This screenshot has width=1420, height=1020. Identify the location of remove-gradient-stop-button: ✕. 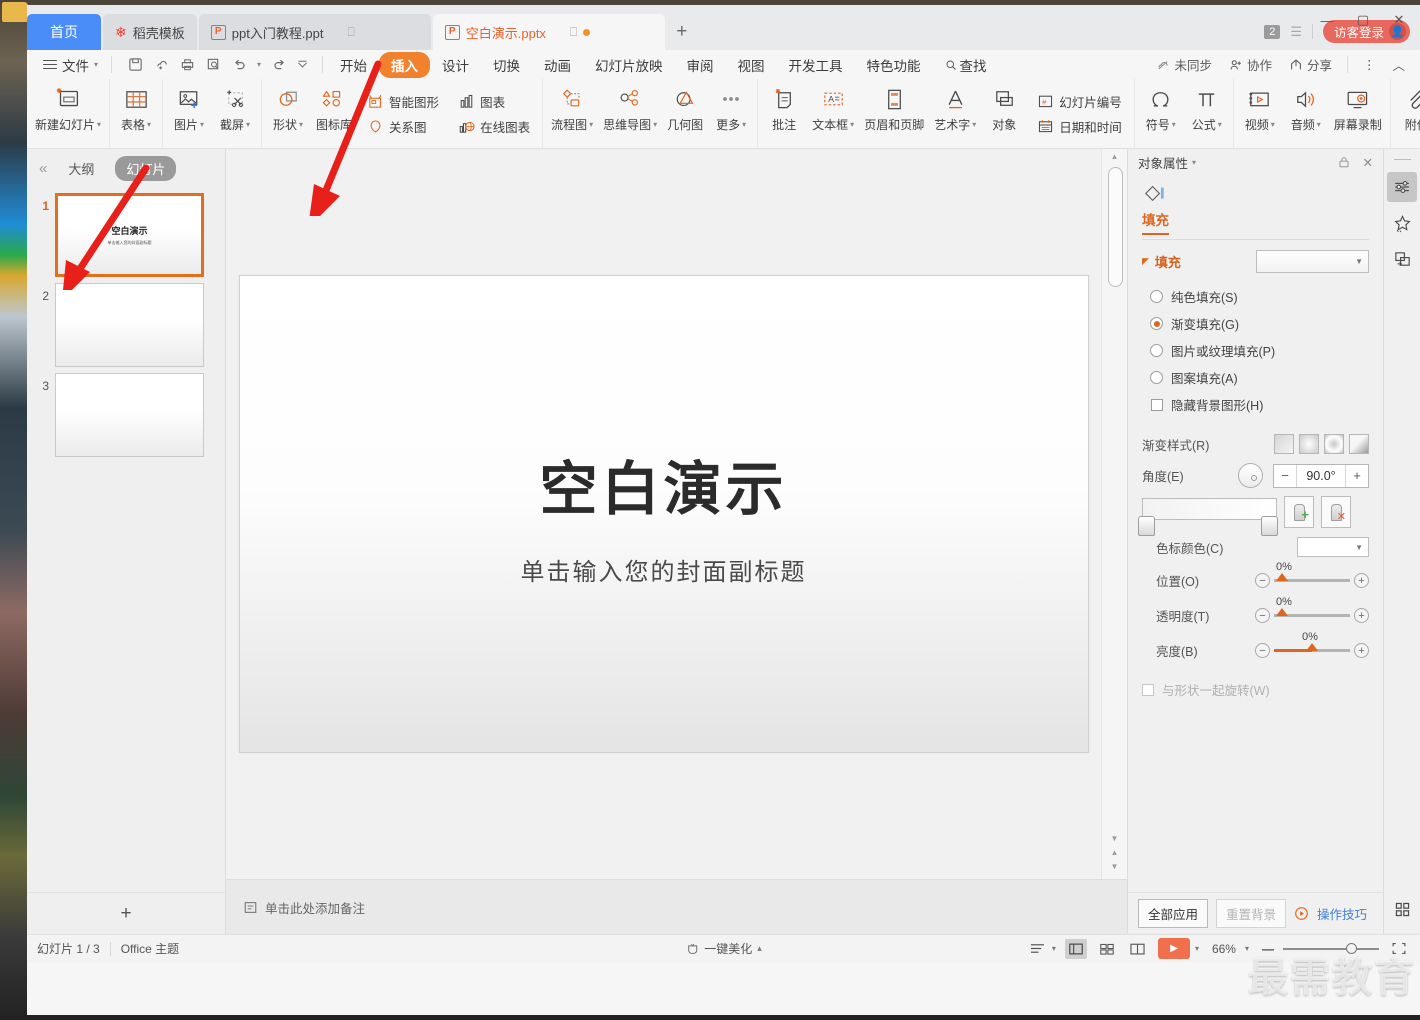
(1336, 512).